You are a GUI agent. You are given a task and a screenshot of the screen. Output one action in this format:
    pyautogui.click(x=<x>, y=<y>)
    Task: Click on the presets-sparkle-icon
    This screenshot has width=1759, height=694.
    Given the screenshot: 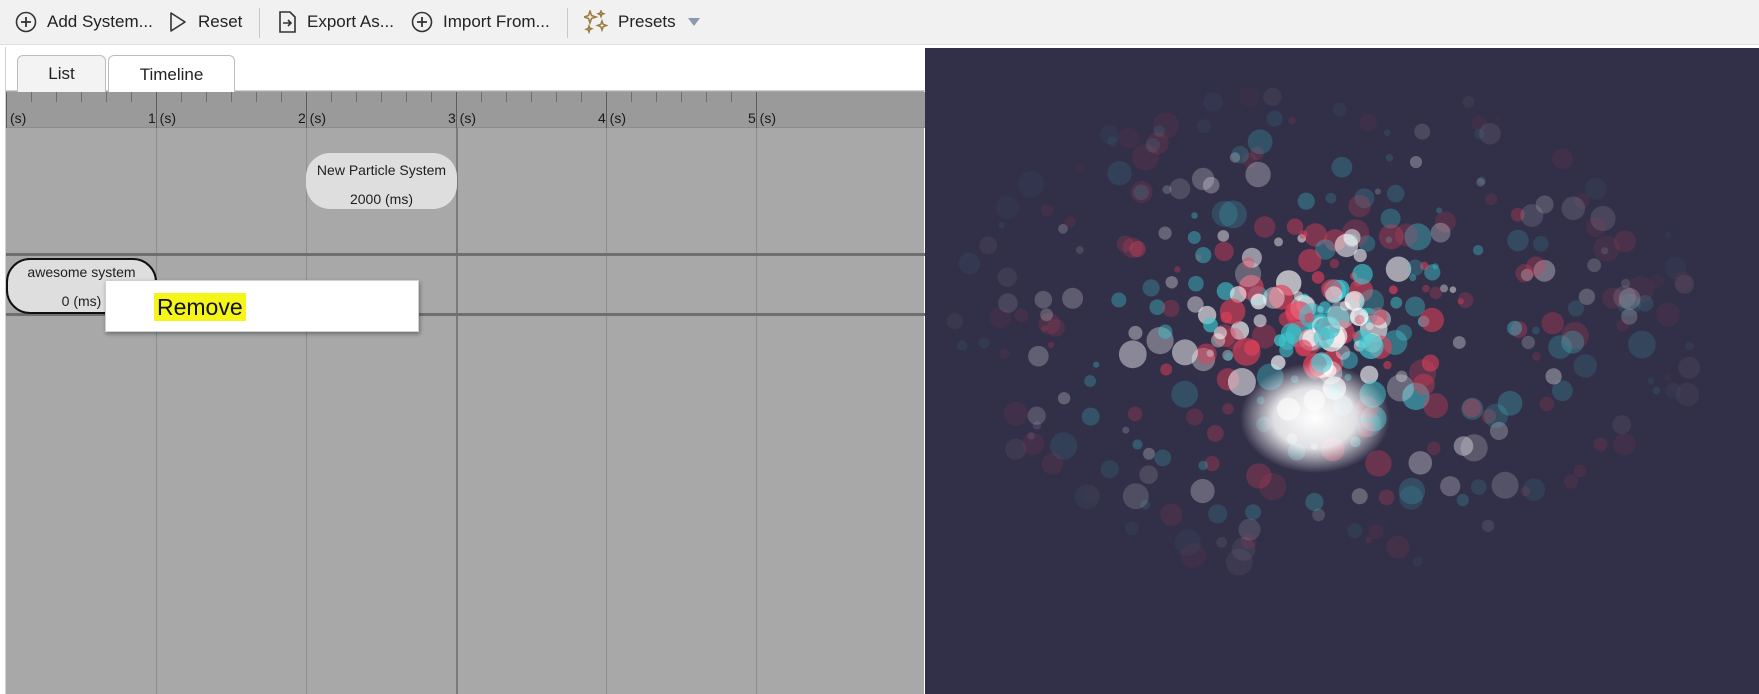 What is the action you would take?
    pyautogui.click(x=596, y=22)
    